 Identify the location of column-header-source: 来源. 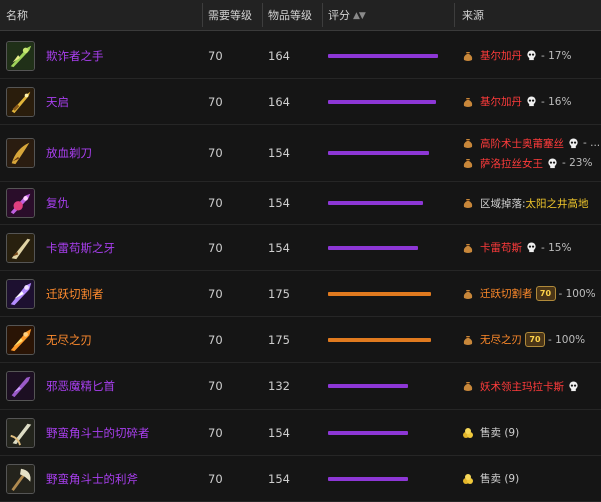
(473, 15).